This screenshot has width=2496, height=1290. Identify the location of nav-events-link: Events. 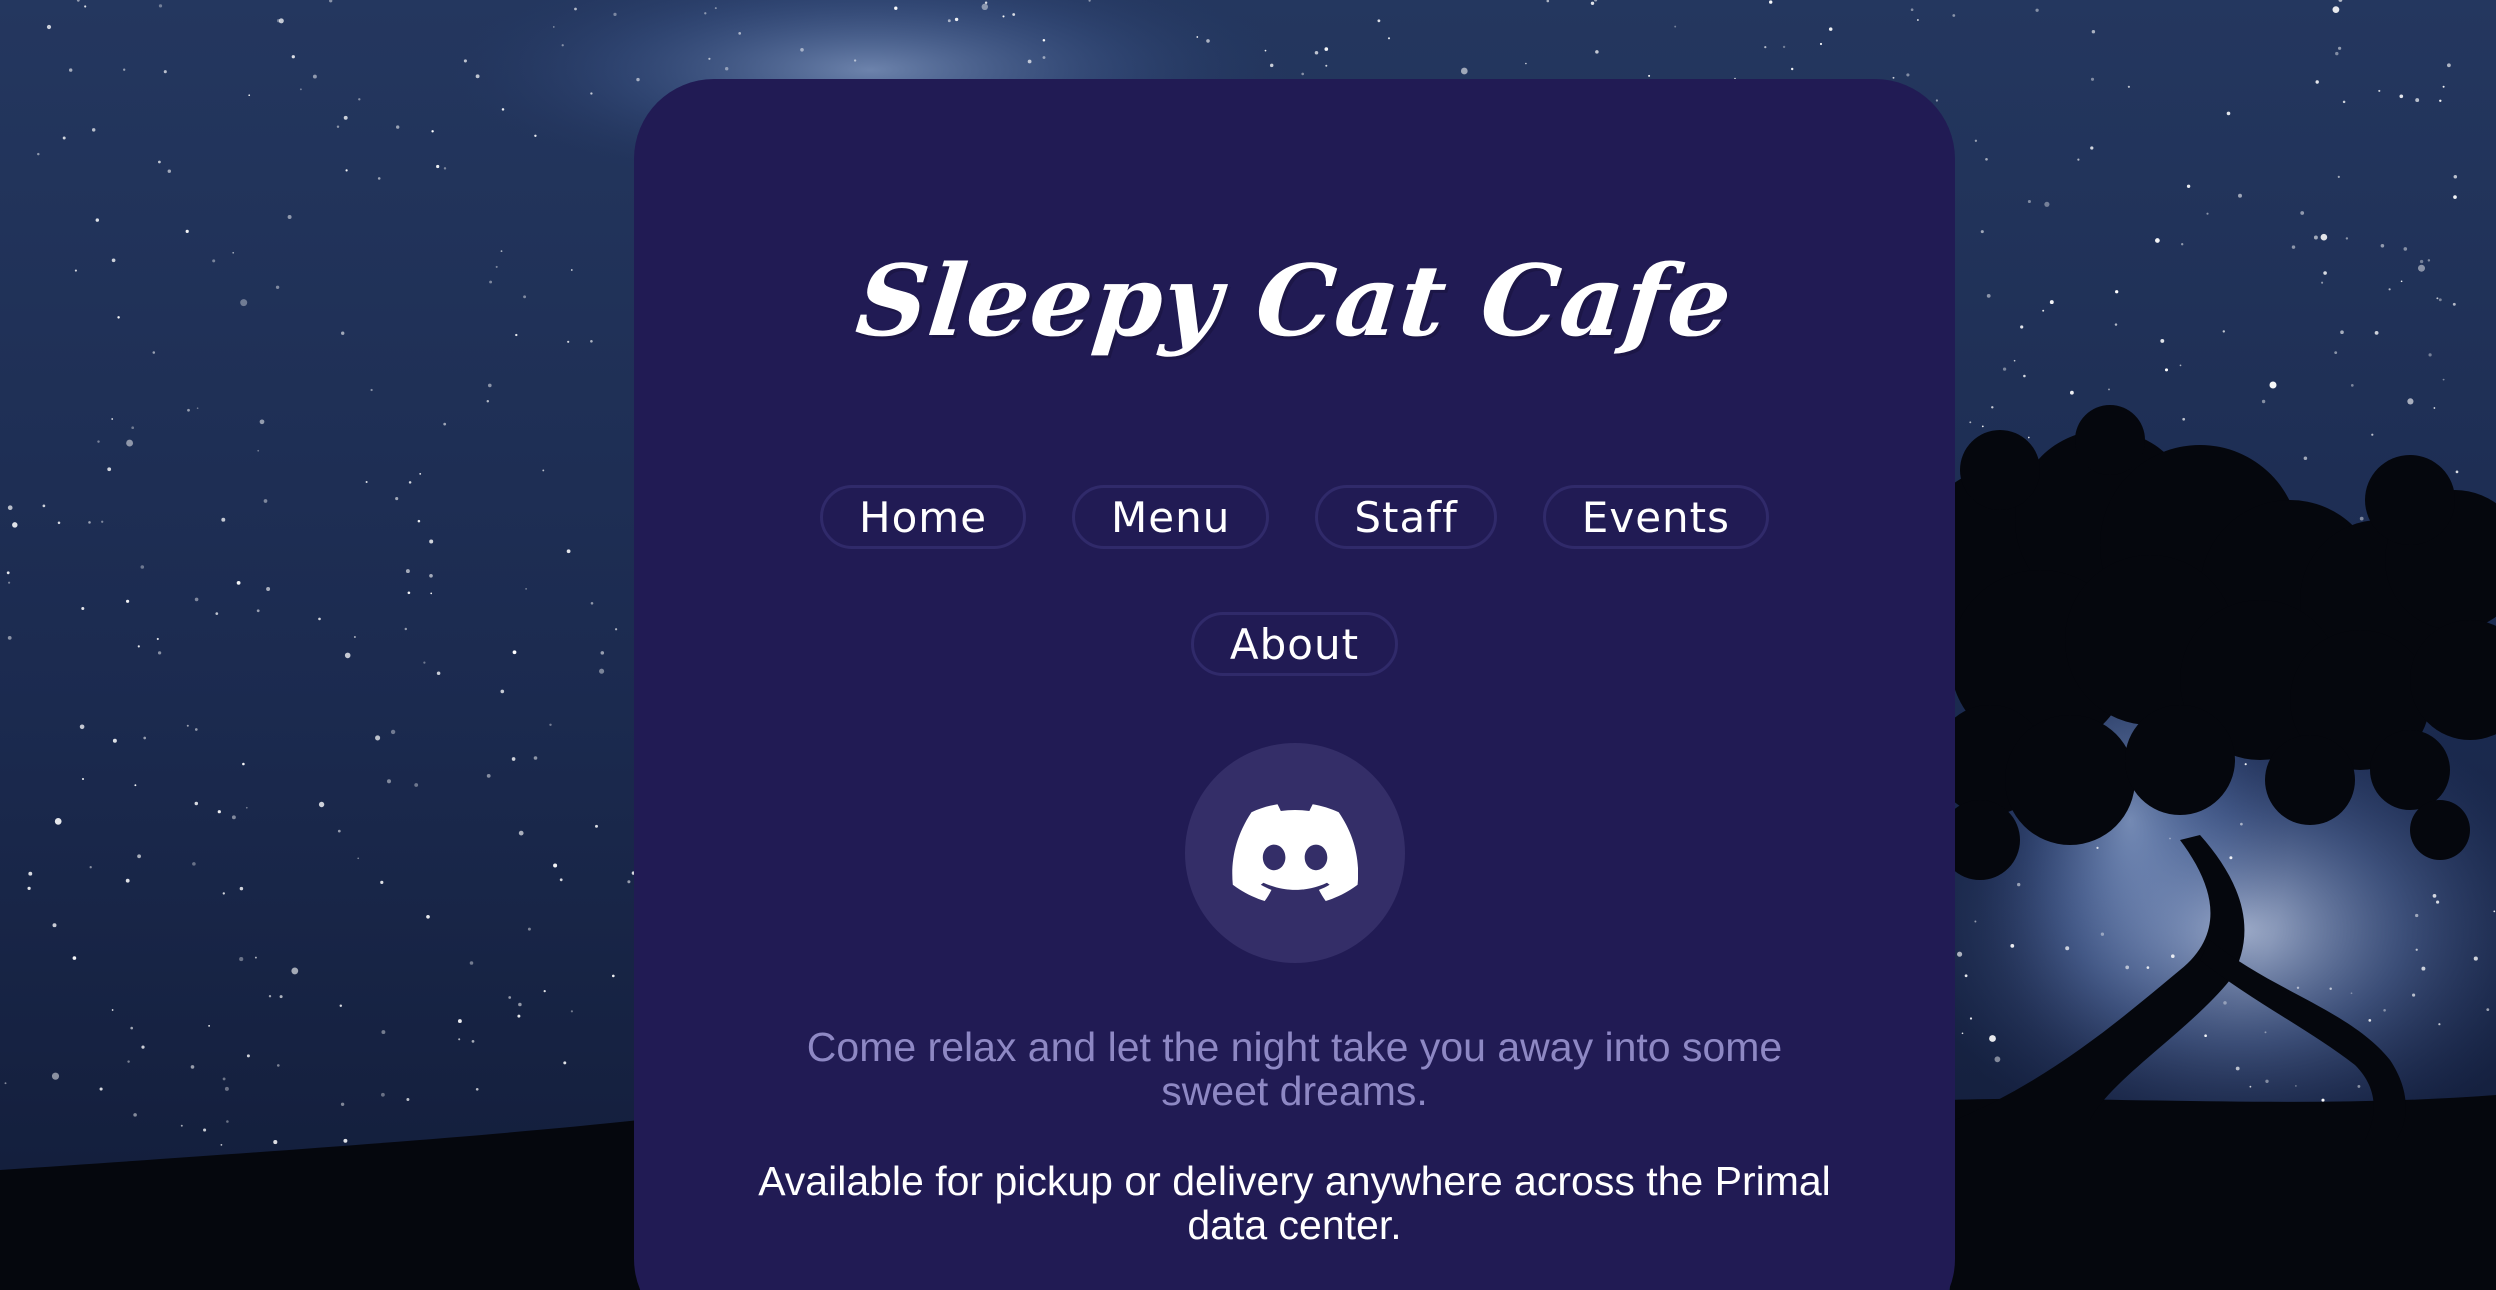
(1655, 517).